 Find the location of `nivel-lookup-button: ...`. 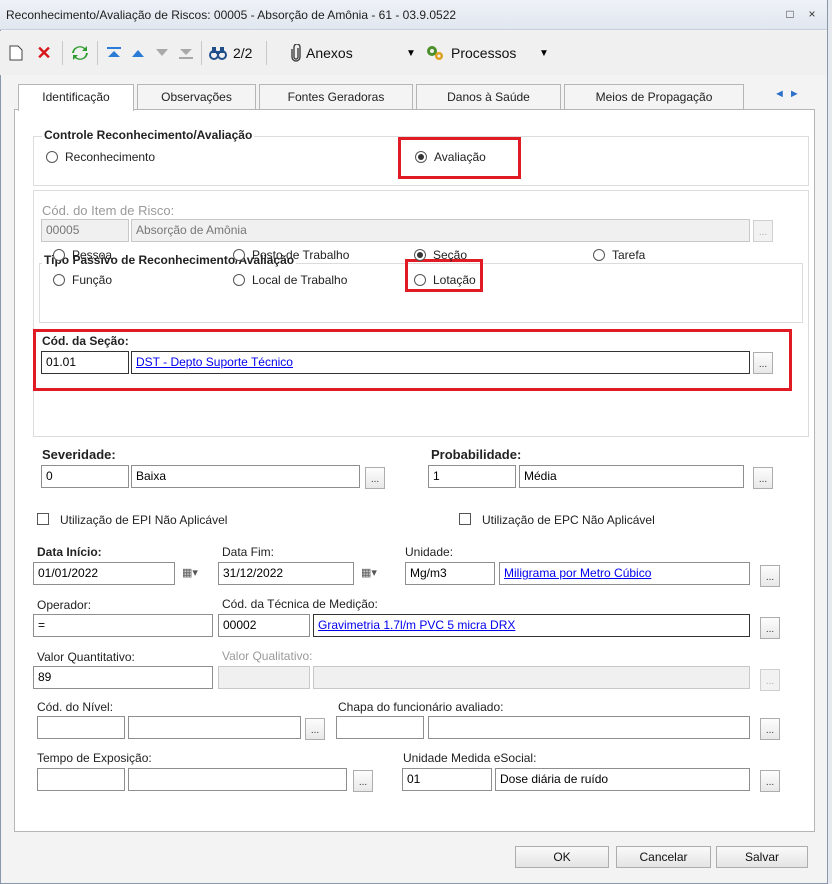

nivel-lookup-button: ... is located at coordinates (315, 729).